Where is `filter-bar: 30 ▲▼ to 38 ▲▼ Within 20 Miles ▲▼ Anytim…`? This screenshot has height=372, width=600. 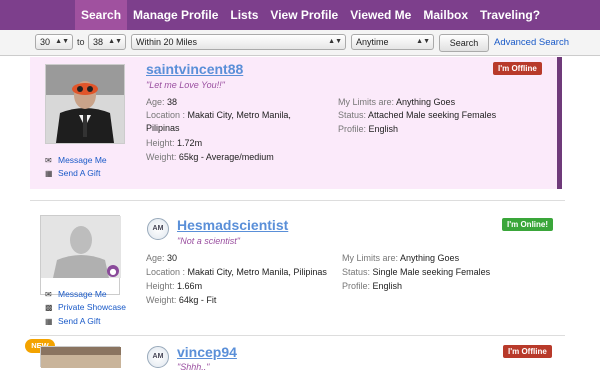
filter-bar: 30 ▲▼ to 38 ▲▼ Within 20 Miles ▲▼ Anytim… is located at coordinates (300, 43).